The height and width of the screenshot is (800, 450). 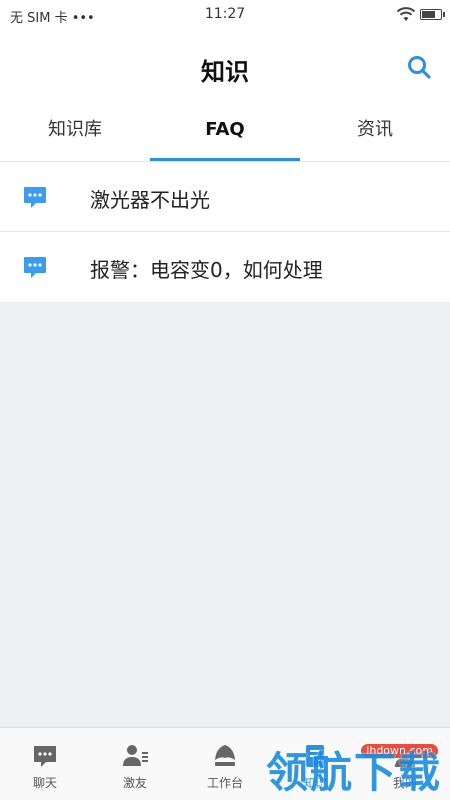 What do you see at coordinates (45, 756) in the screenshot?
I see `chat-icon` at bounding box center [45, 756].